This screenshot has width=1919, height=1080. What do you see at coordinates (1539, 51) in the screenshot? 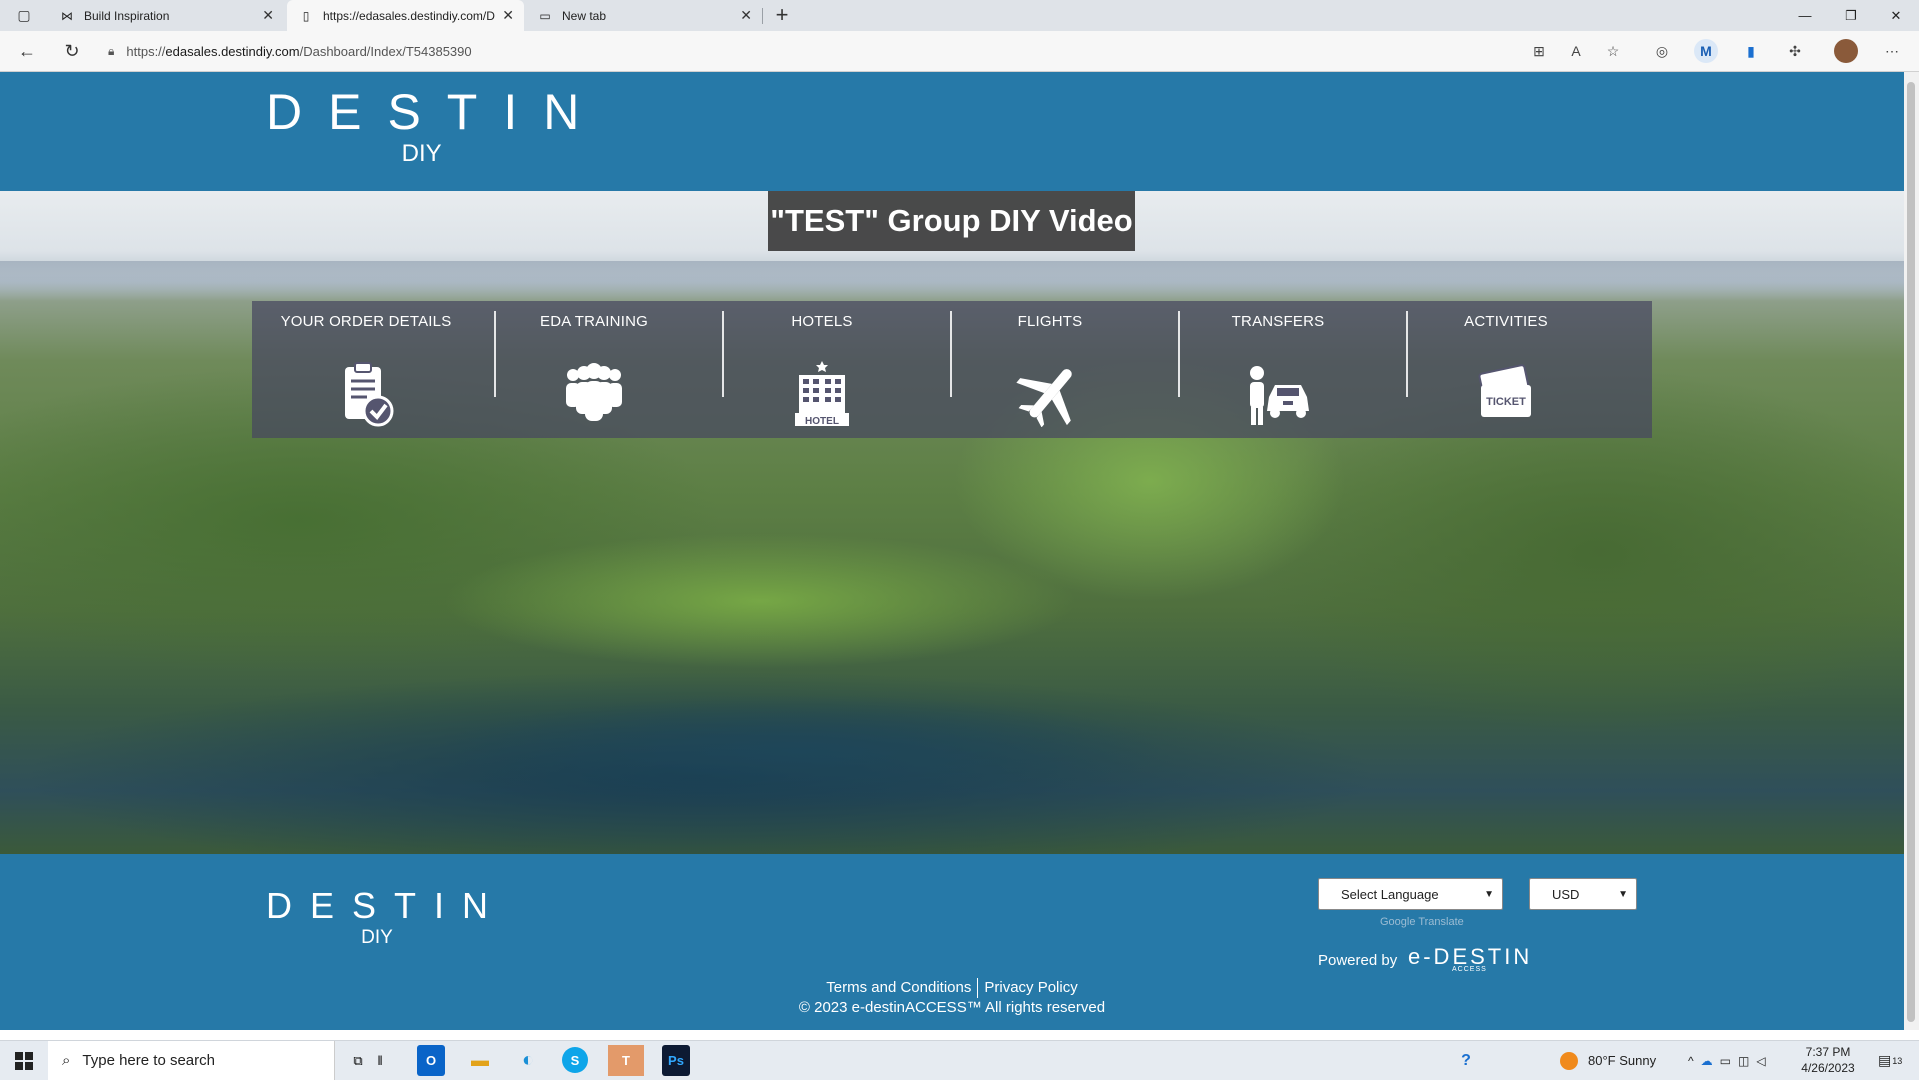
I see `app-available-icon: ⊞` at bounding box center [1539, 51].